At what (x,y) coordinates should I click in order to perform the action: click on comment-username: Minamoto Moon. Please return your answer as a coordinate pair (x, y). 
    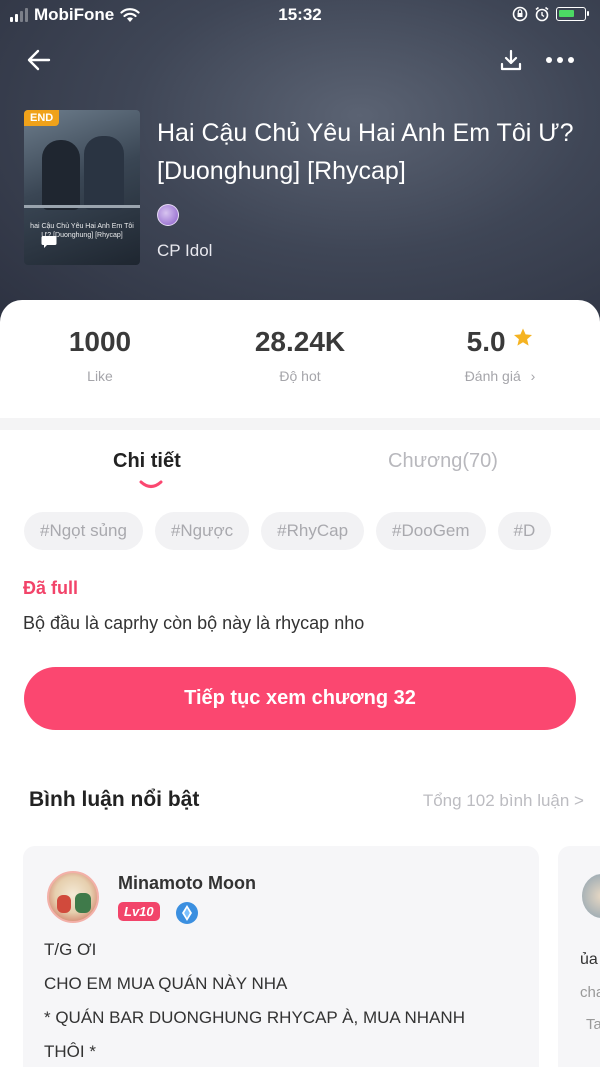
    Looking at the image, I should click on (187, 883).